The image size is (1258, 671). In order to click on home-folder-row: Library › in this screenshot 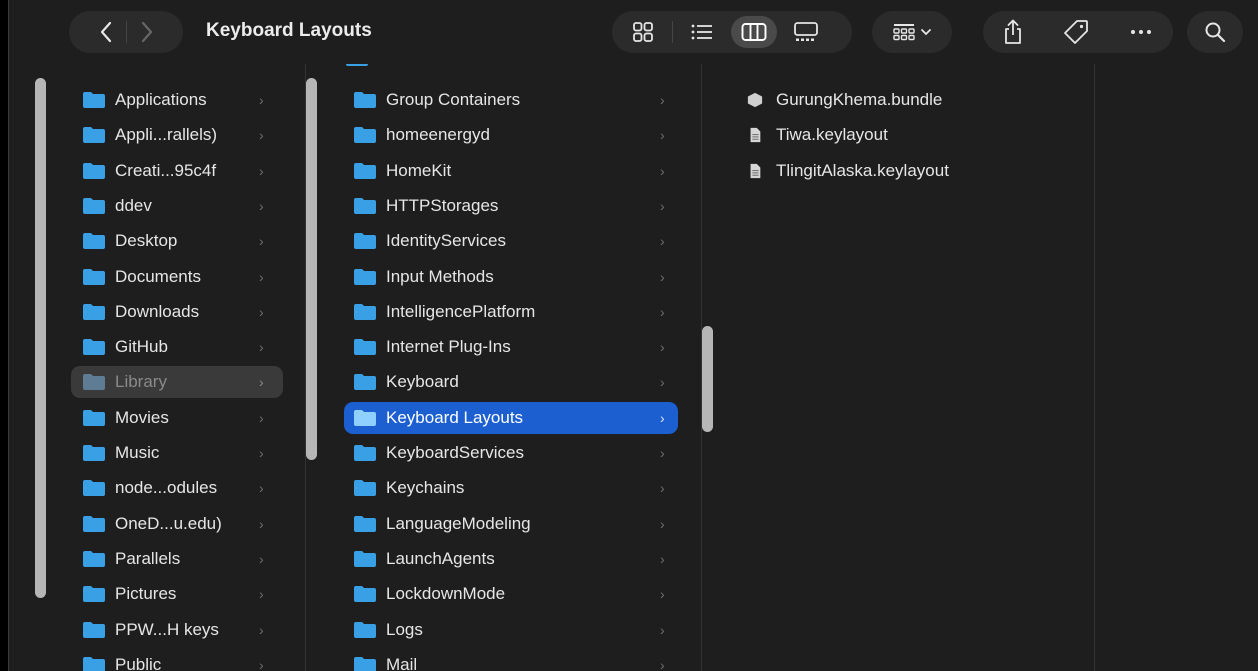, I will do `click(177, 382)`.